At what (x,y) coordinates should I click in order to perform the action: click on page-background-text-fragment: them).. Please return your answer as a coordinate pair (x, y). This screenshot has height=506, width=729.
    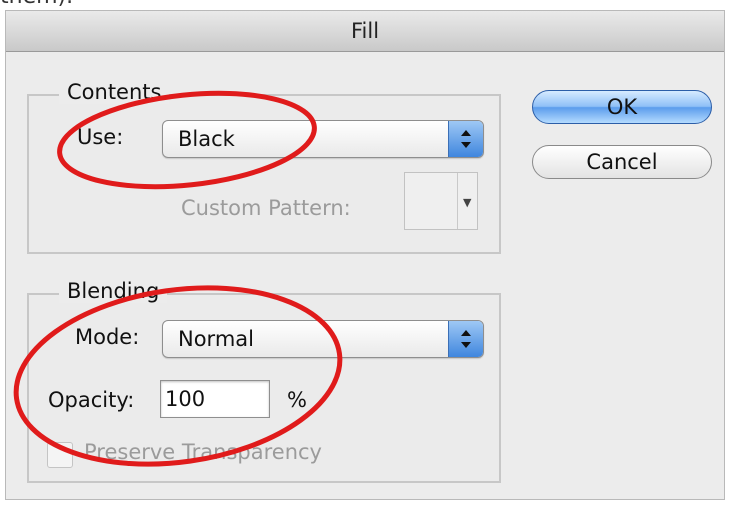
    Looking at the image, I should click on (364, 5).